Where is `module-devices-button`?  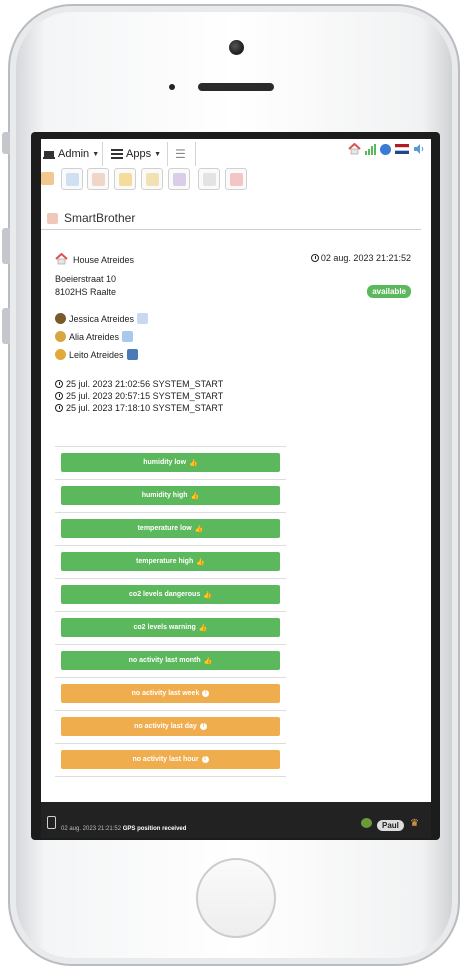 module-devices-button is located at coordinates (179, 179).